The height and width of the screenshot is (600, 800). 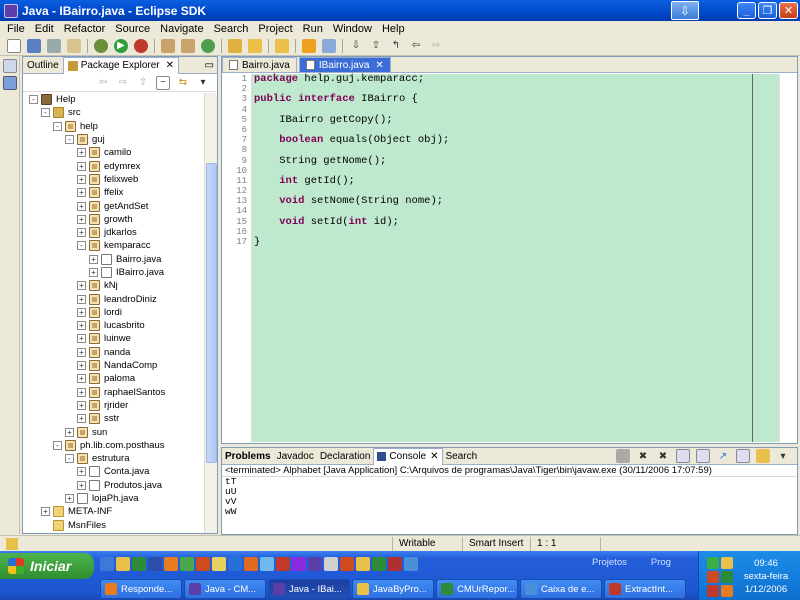 I want to click on menu-run: Run, so click(x=313, y=29).